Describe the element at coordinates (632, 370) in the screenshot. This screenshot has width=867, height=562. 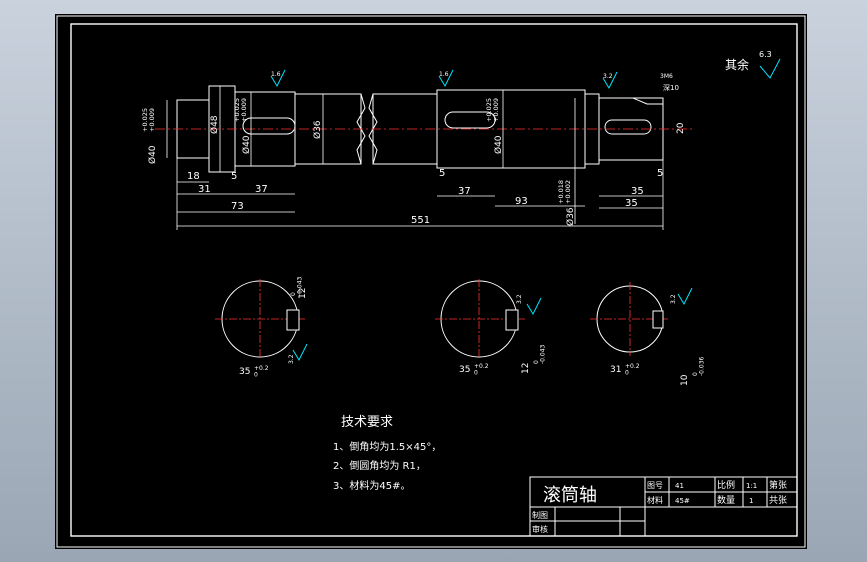
I see `section-3-depth-tol: +0.2 0` at that location.